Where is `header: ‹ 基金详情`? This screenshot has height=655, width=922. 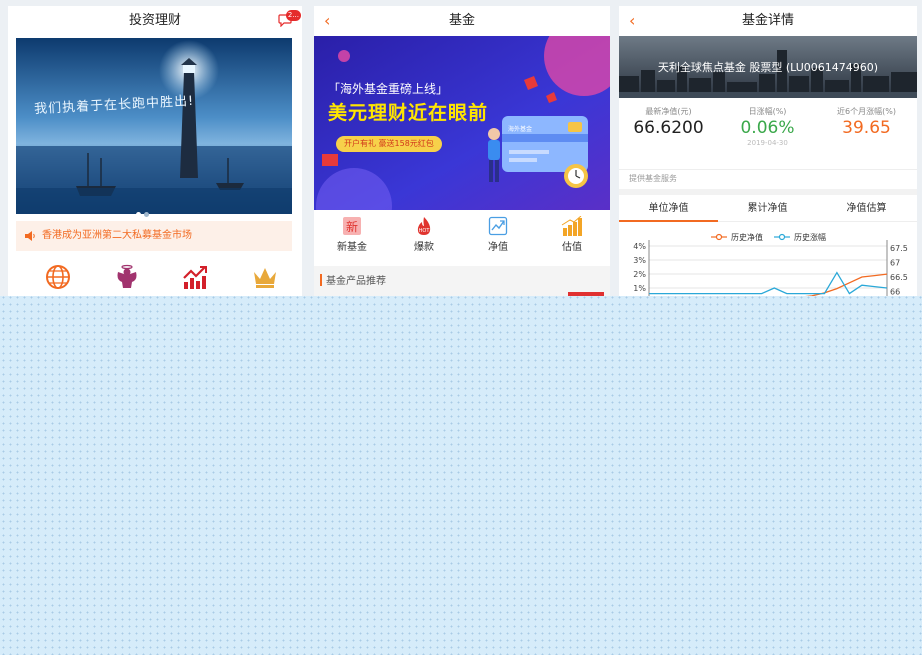
header: ‹ 基金详情 is located at coordinates (768, 21).